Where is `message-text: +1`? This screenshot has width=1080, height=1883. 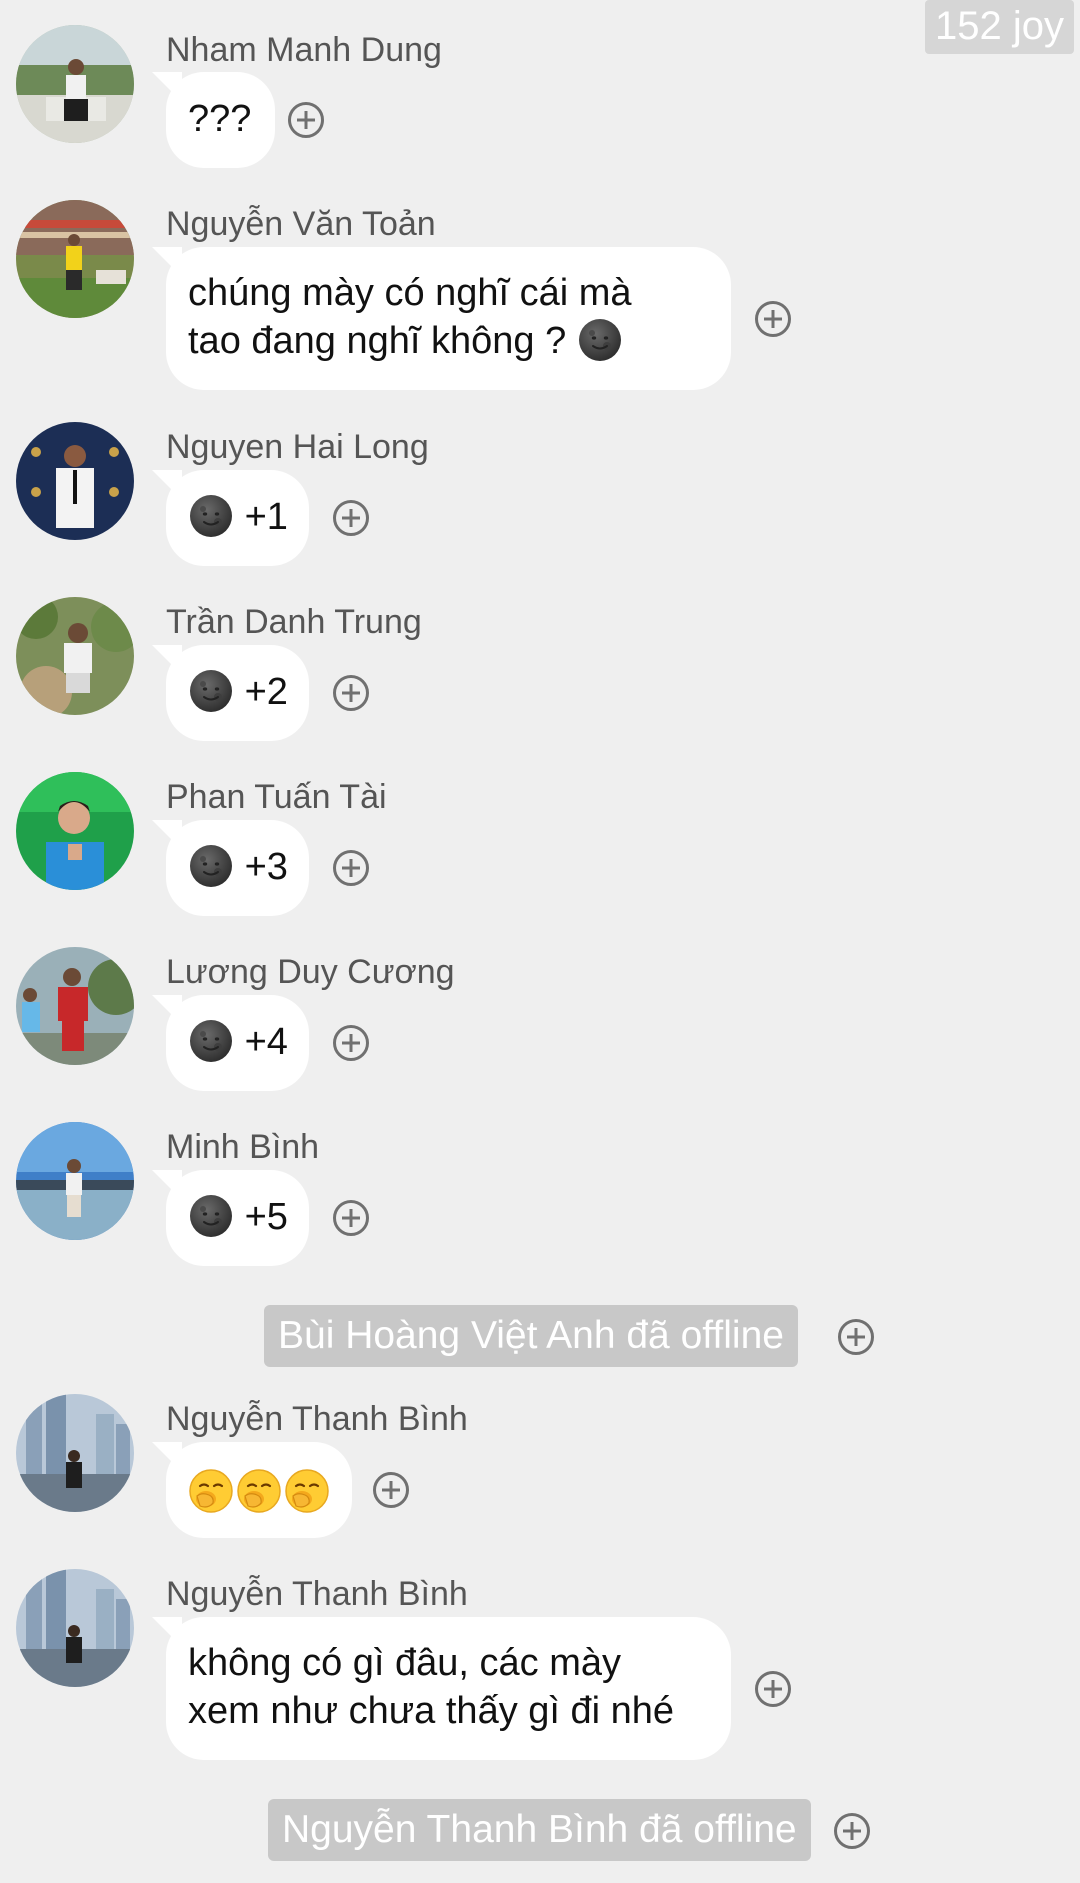
message-text: +1 is located at coordinates (266, 517).